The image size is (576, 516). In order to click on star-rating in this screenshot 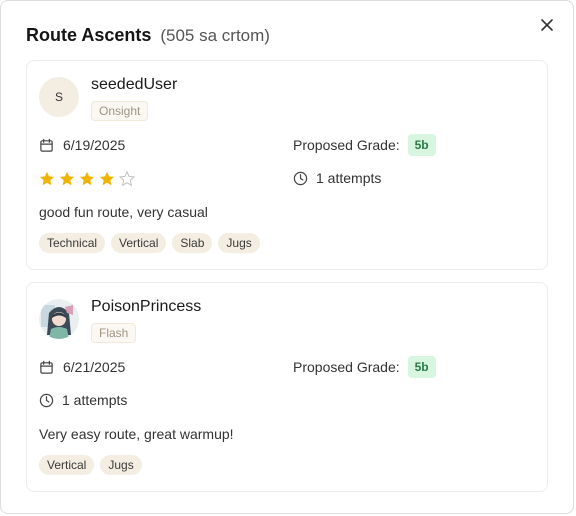, I will do `click(89, 179)`.